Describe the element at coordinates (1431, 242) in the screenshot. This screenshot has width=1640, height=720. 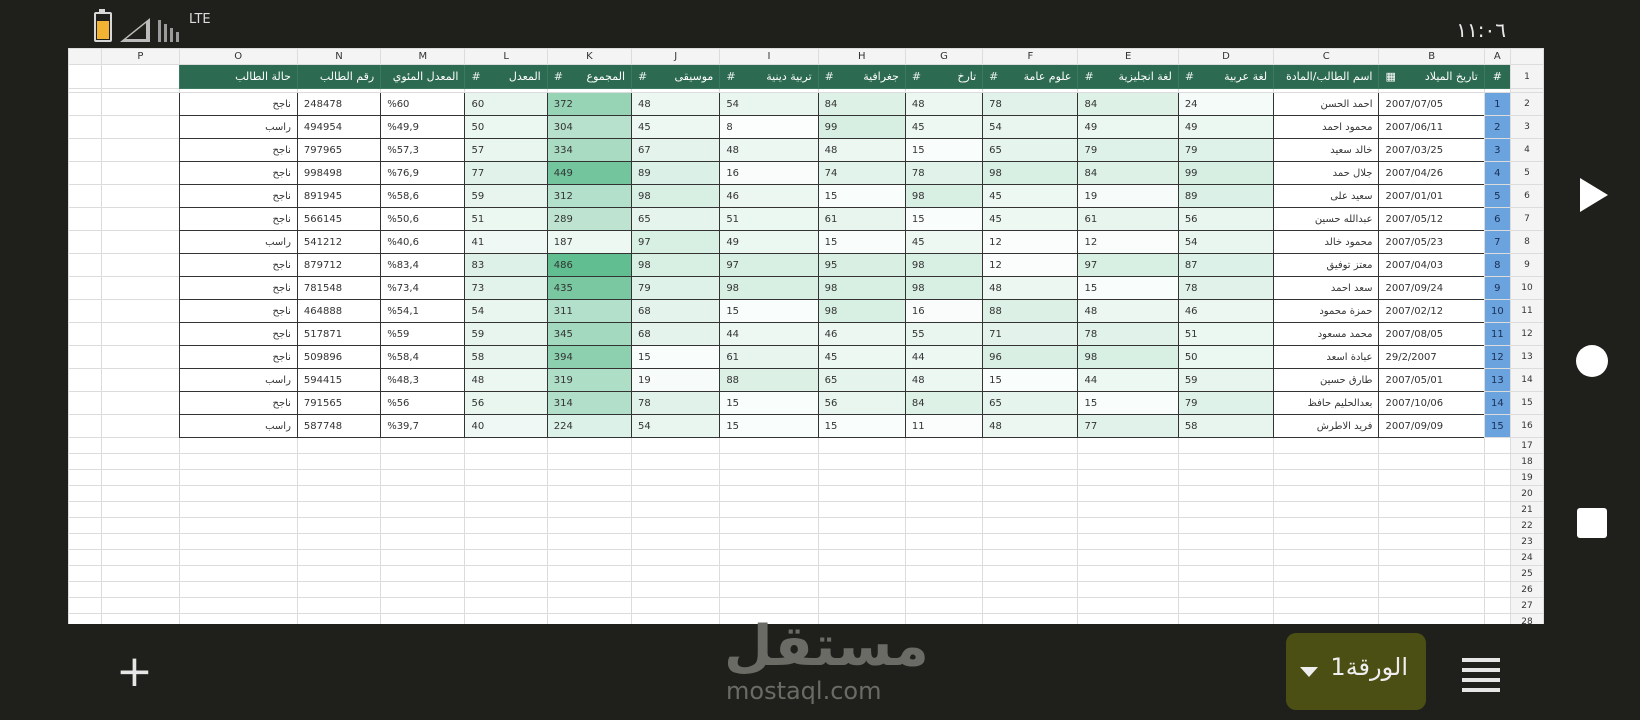
I see `cell-birth: 2007/05/23` at that location.